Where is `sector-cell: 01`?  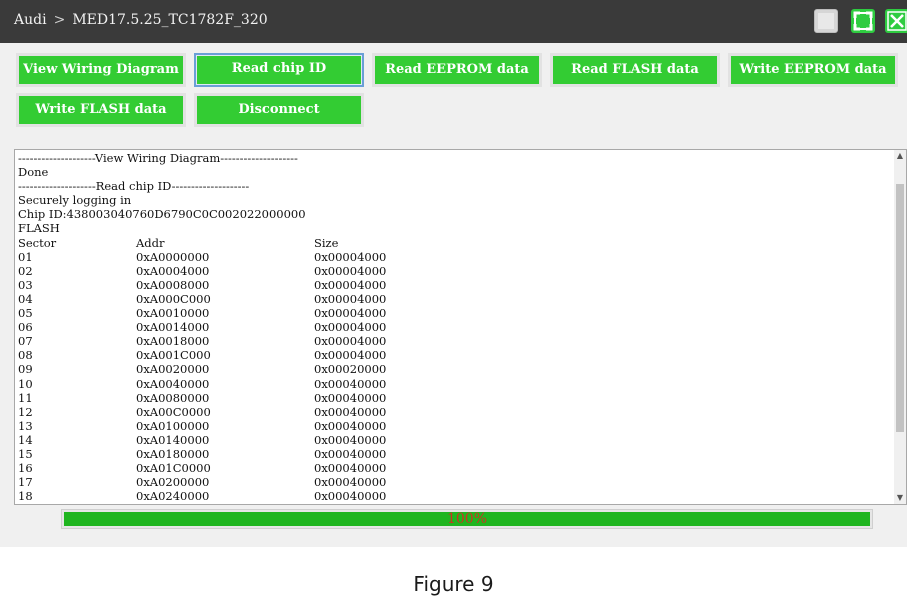
sector-cell: 01 is located at coordinates (25, 256).